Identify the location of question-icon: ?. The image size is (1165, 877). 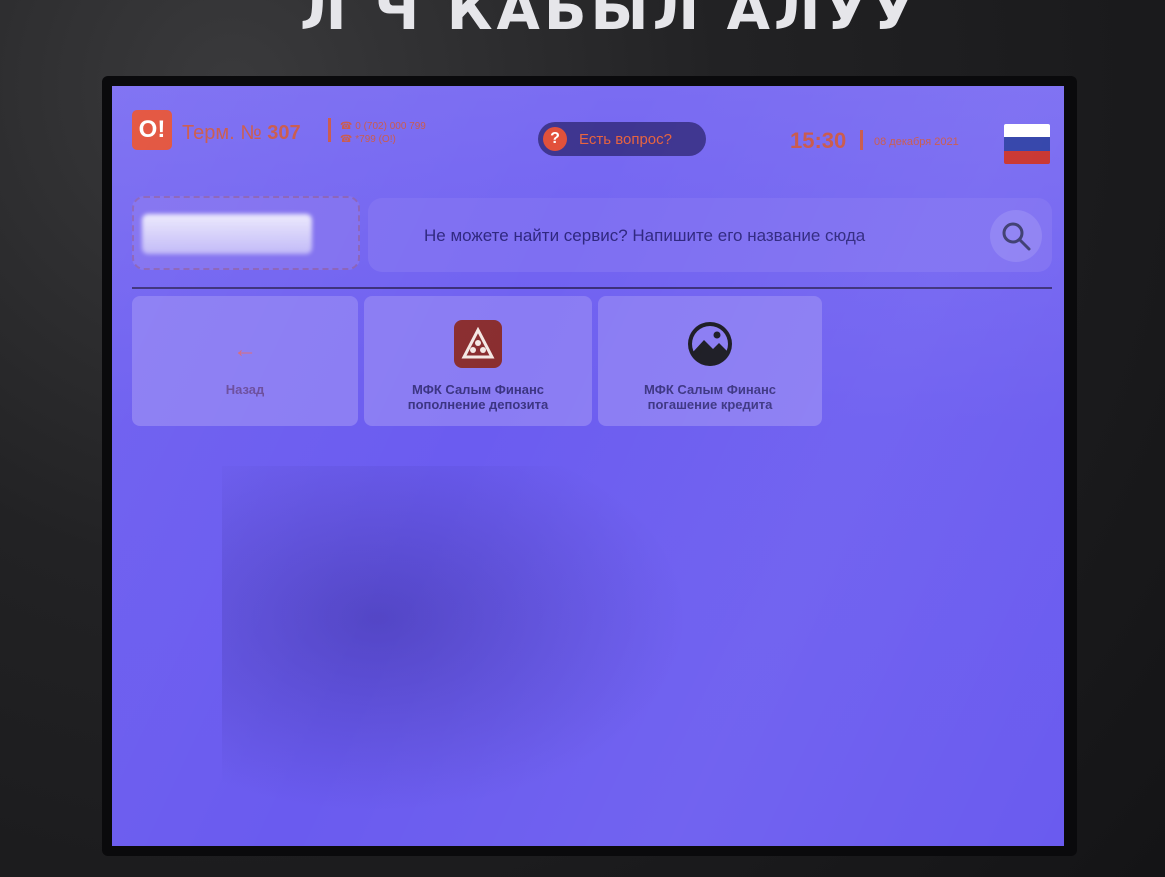
(555, 139).